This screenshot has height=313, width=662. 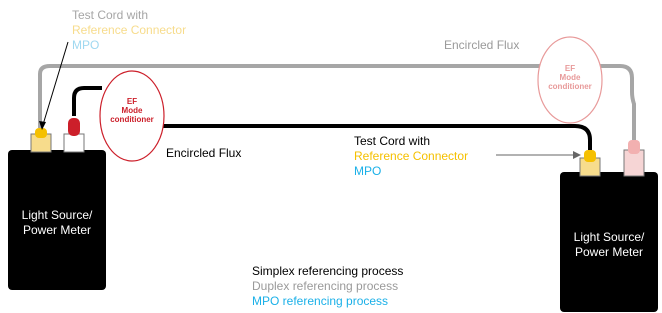 I want to click on ef-left-line3: conditioner, so click(x=132, y=119).